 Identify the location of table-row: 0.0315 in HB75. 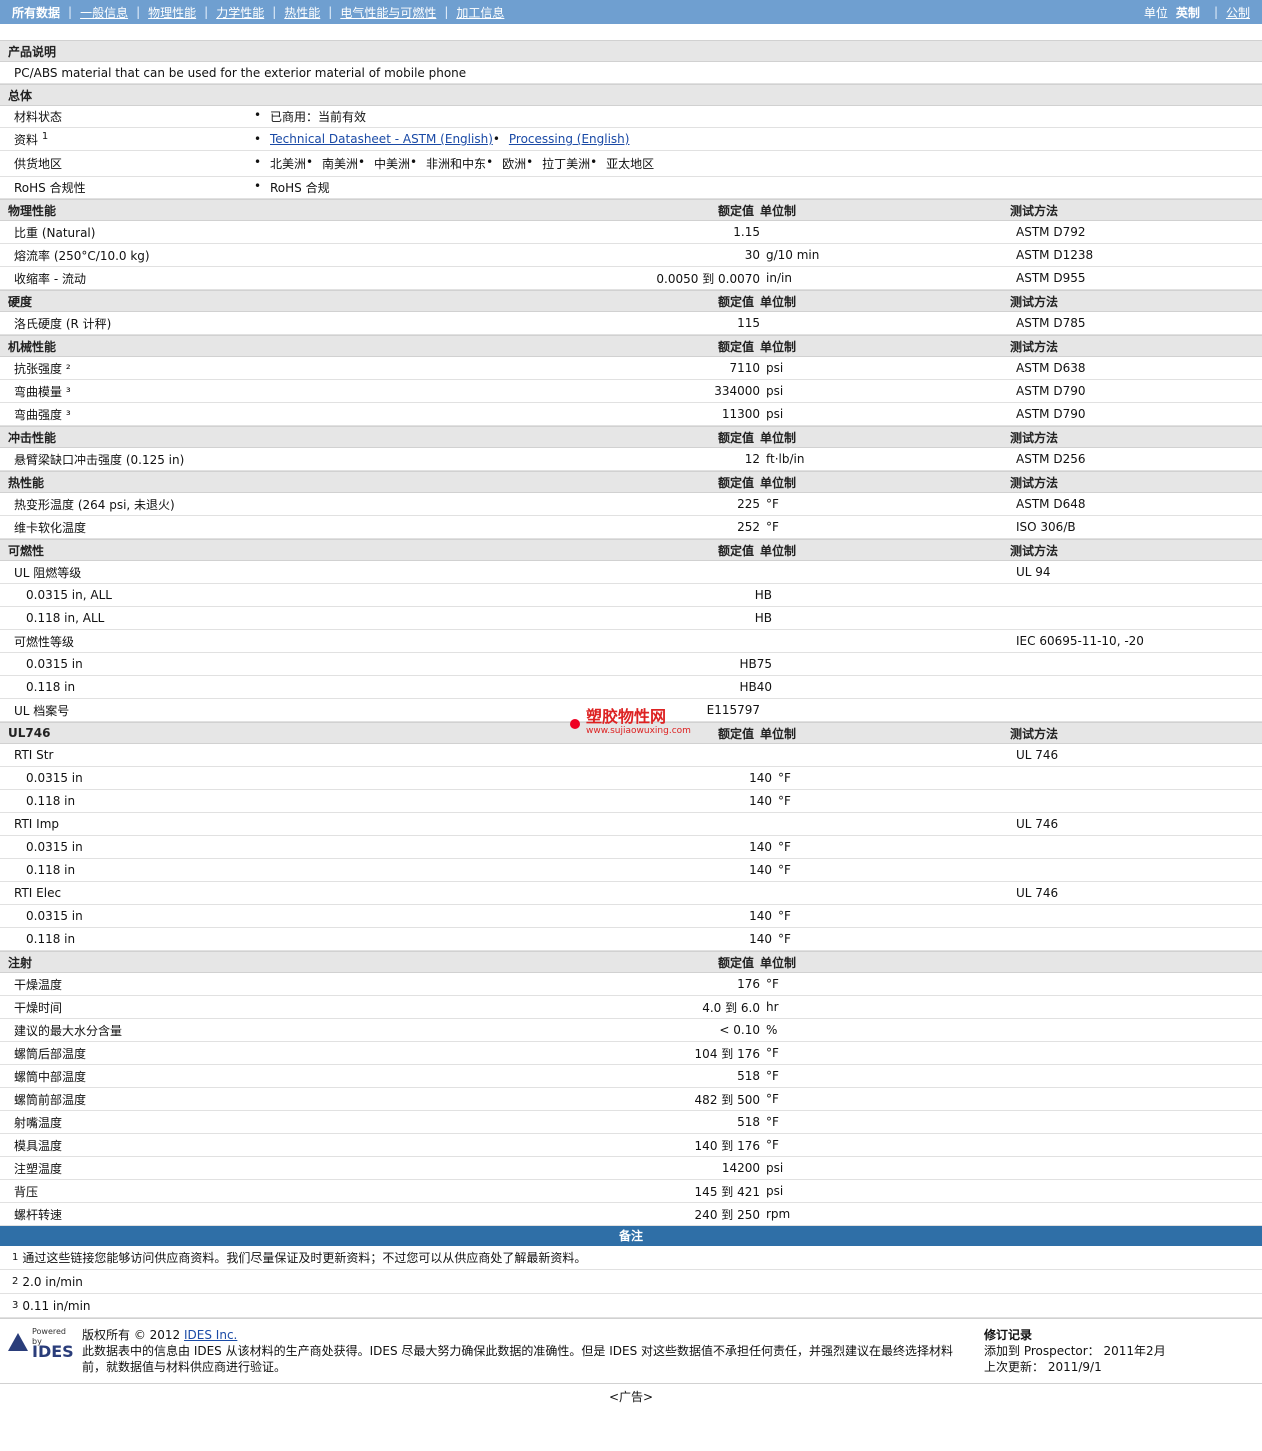
(631, 664).